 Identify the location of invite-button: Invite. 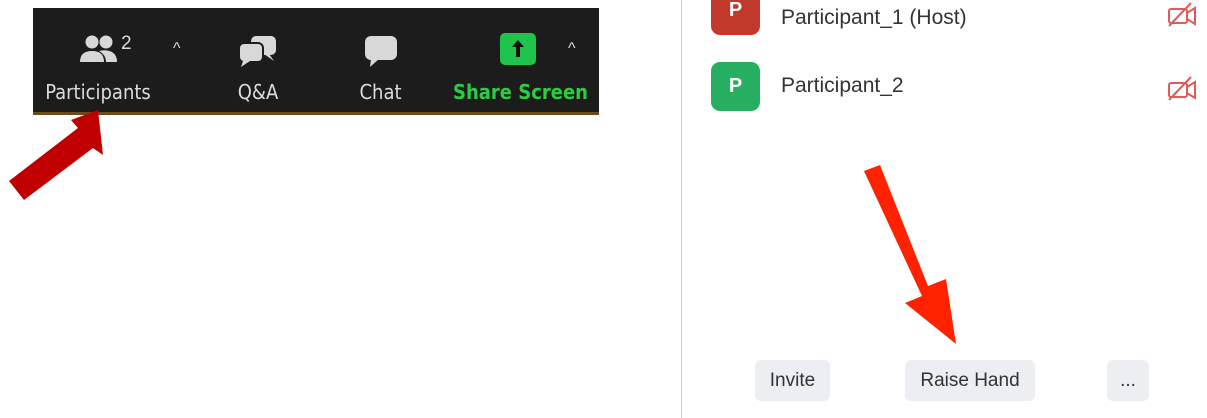
(792, 380).